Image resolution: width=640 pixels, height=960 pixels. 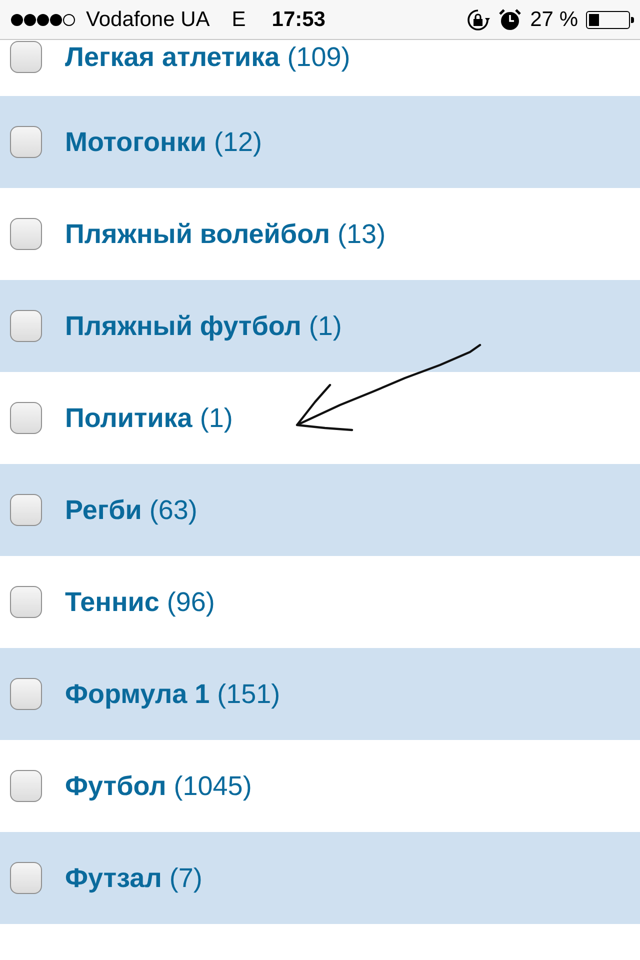 I want to click on network-type: E, so click(x=239, y=20).